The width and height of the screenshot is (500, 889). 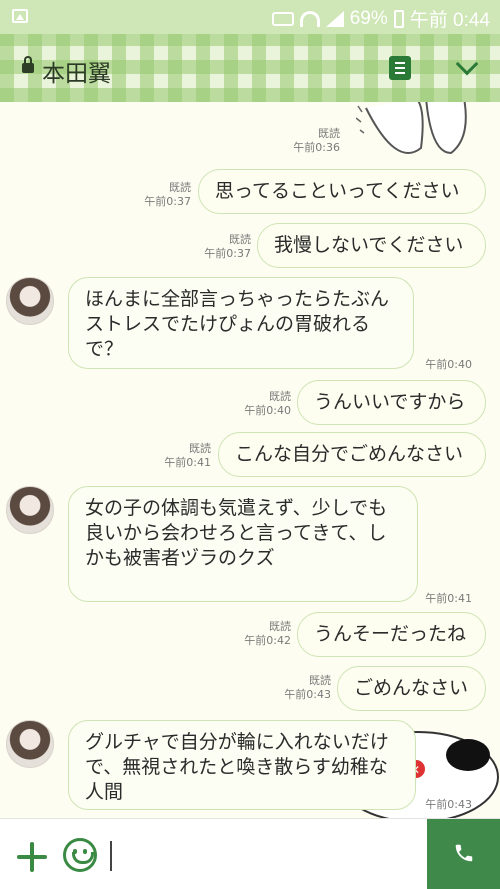 I want to click on chevron-down-icon, so click(x=467, y=66).